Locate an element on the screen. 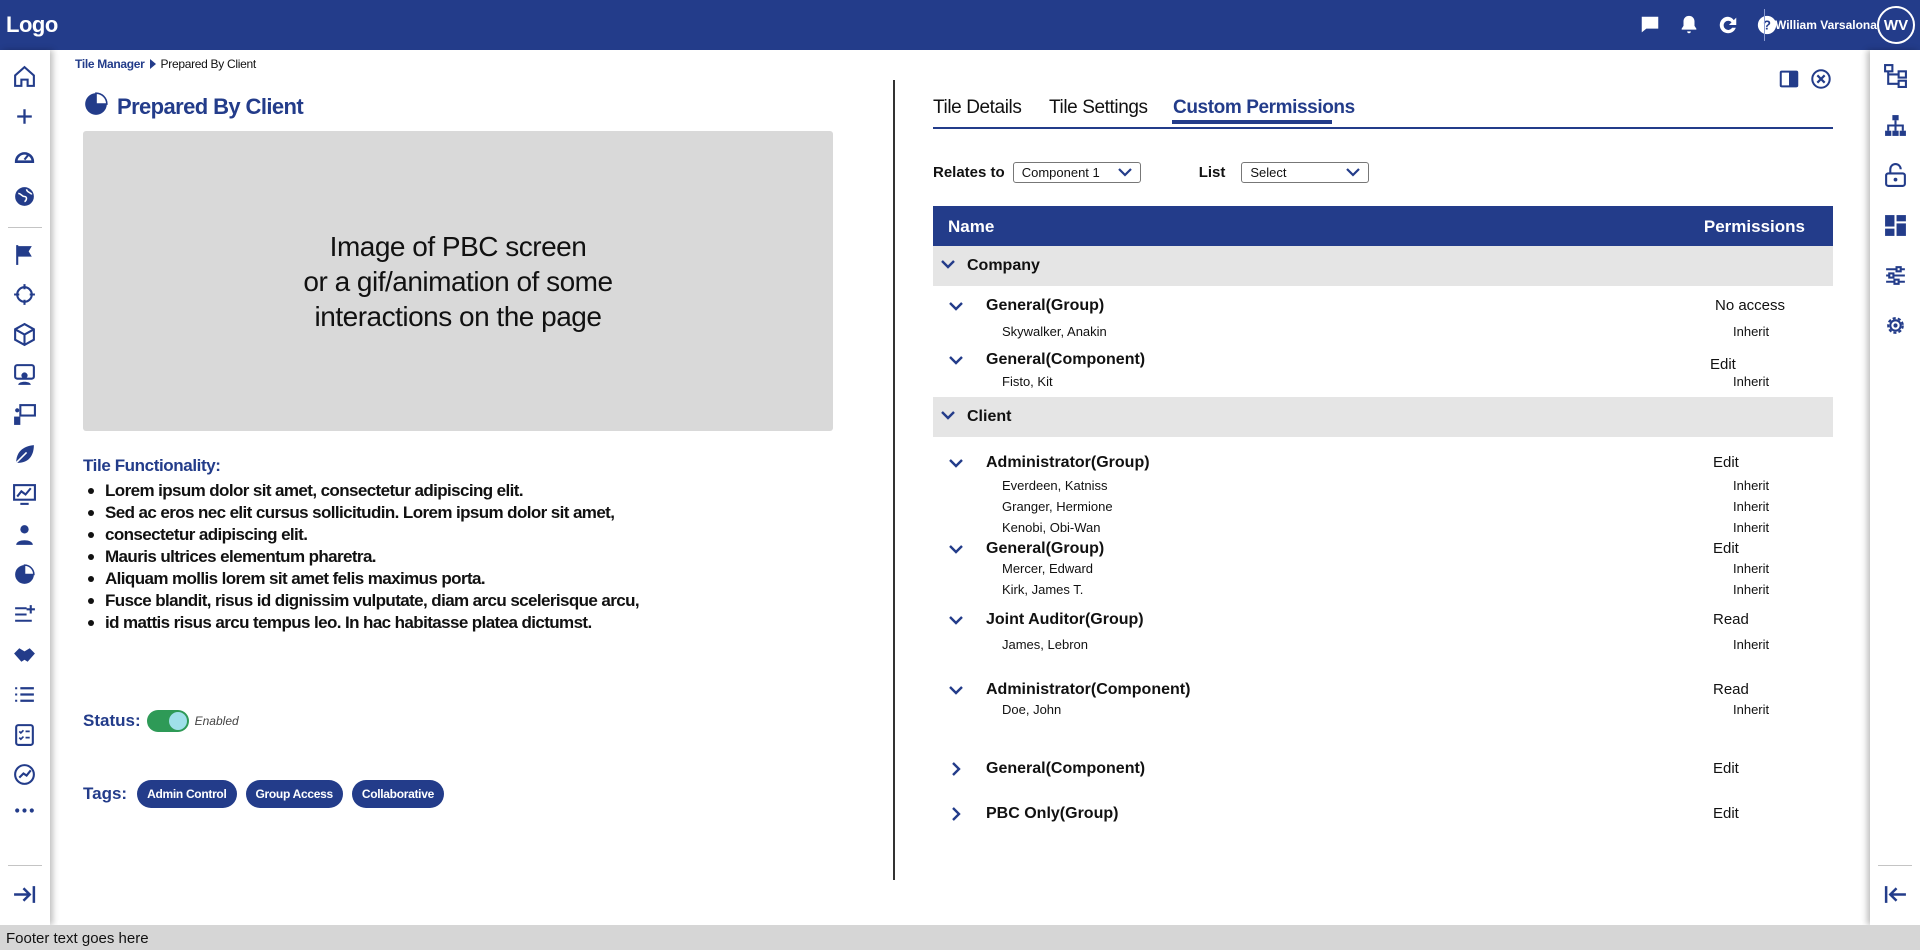  side-panel-icon is located at coordinates (1789, 79).